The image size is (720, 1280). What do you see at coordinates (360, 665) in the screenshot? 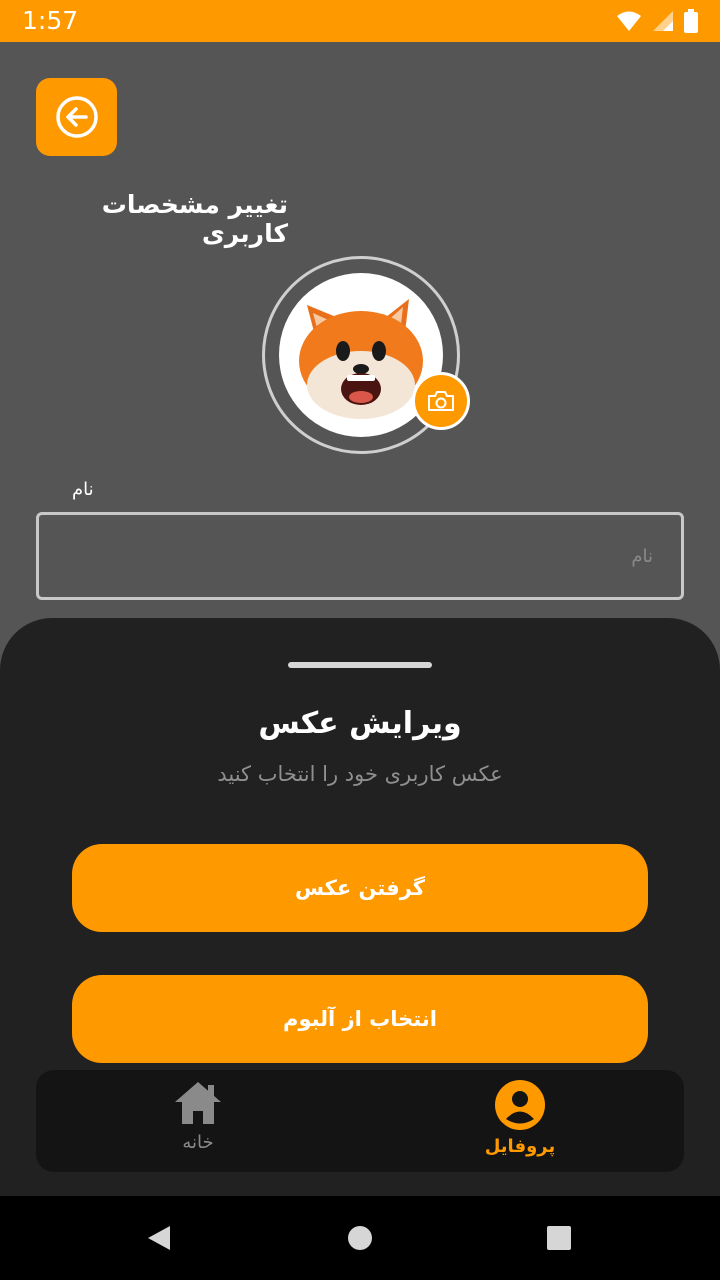
I see `sheet-drag-handle` at bounding box center [360, 665].